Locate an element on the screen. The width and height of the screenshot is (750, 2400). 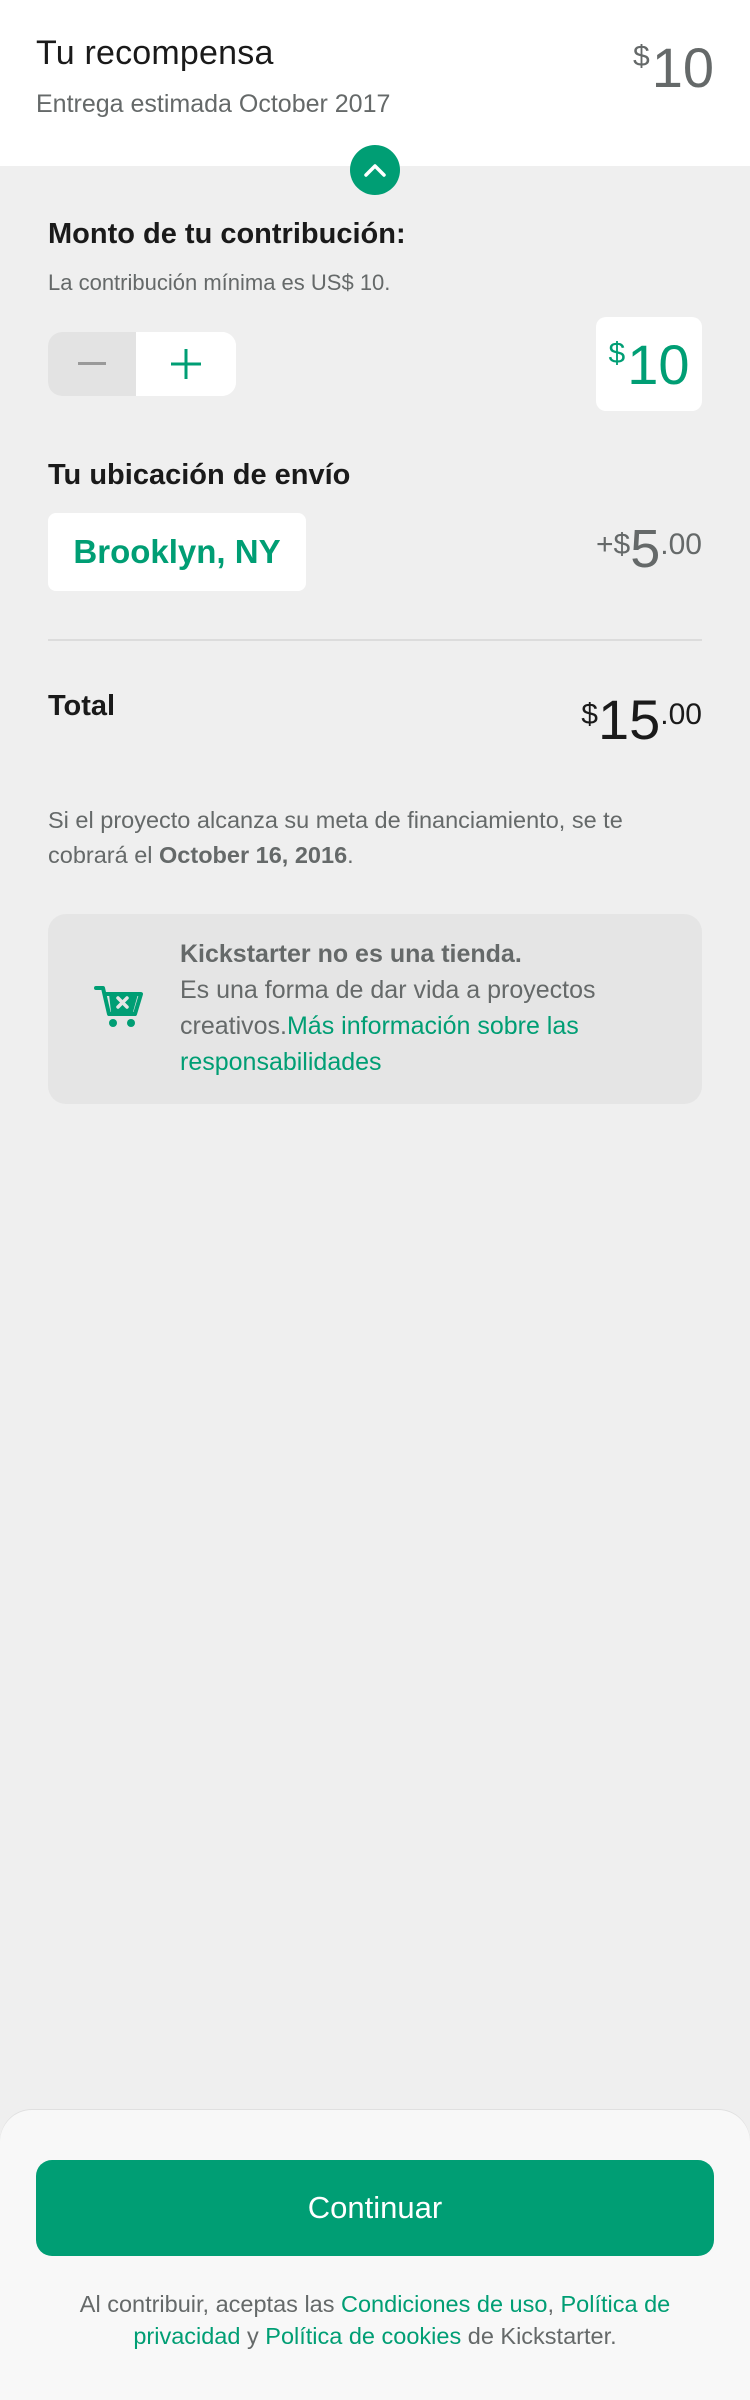
terms-sep-1: , is located at coordinates (554, 2304).